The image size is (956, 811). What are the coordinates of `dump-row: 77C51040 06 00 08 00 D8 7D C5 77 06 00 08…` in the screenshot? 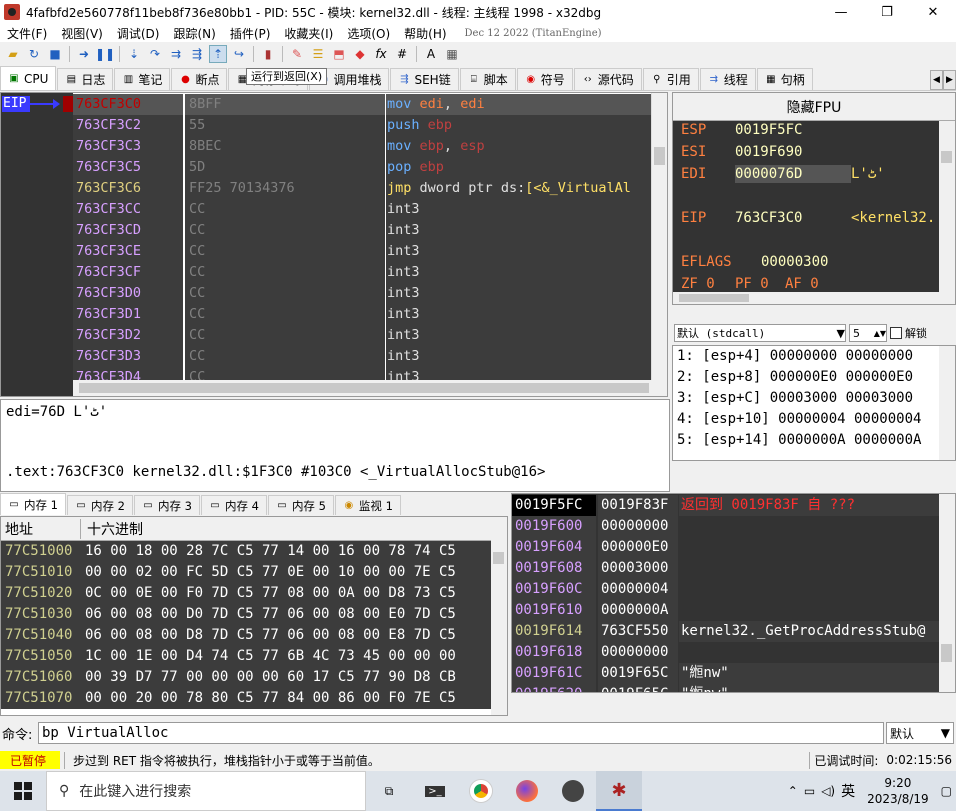 It's located at (254, 635).